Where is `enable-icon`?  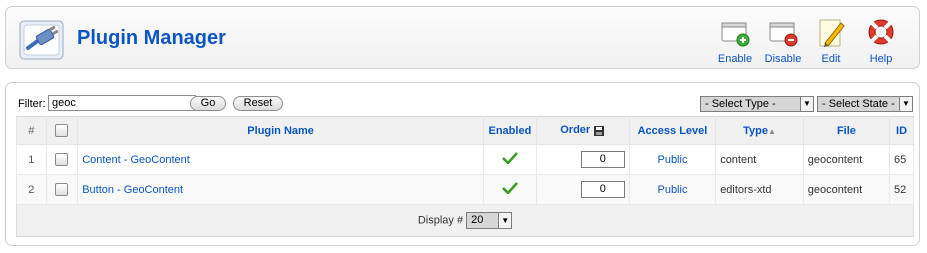 enable-icon is located at coordinates (735, 34).